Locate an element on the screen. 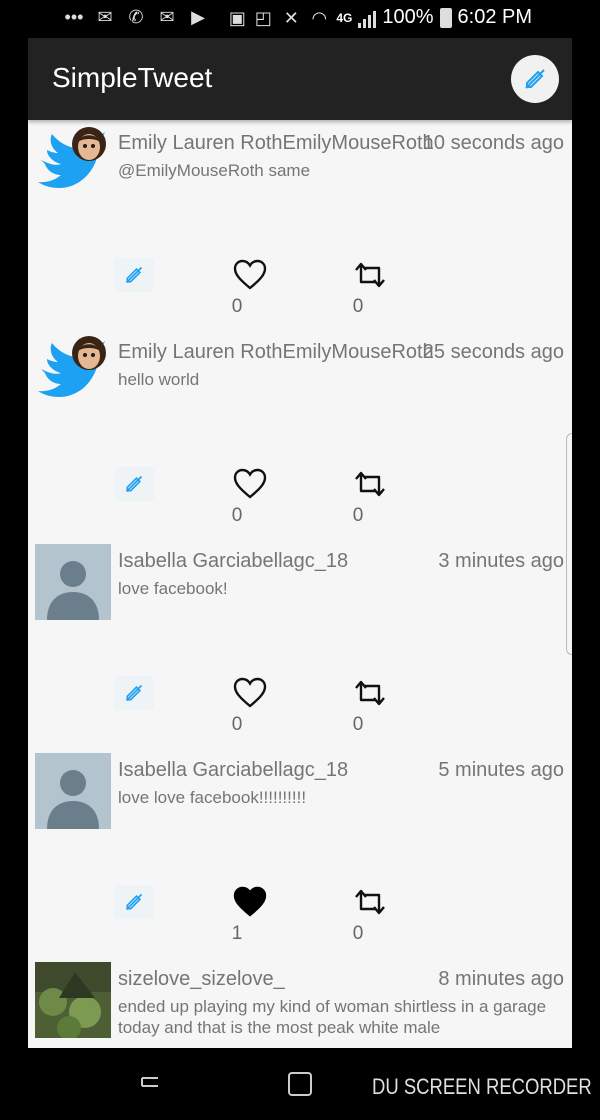 The image size is (600, 1120). tweet-timestamp: 10 seconds ago is located at coordinates (493, 143).